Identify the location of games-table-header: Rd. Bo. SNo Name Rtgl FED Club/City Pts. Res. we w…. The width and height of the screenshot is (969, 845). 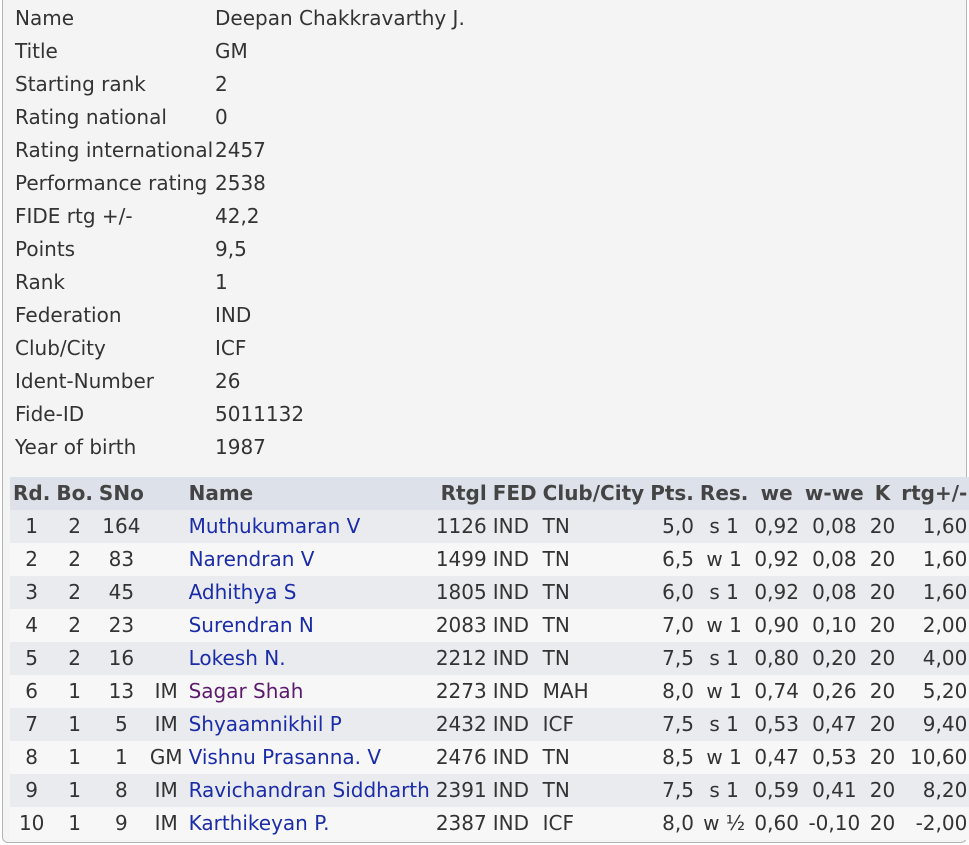
(489, 493).